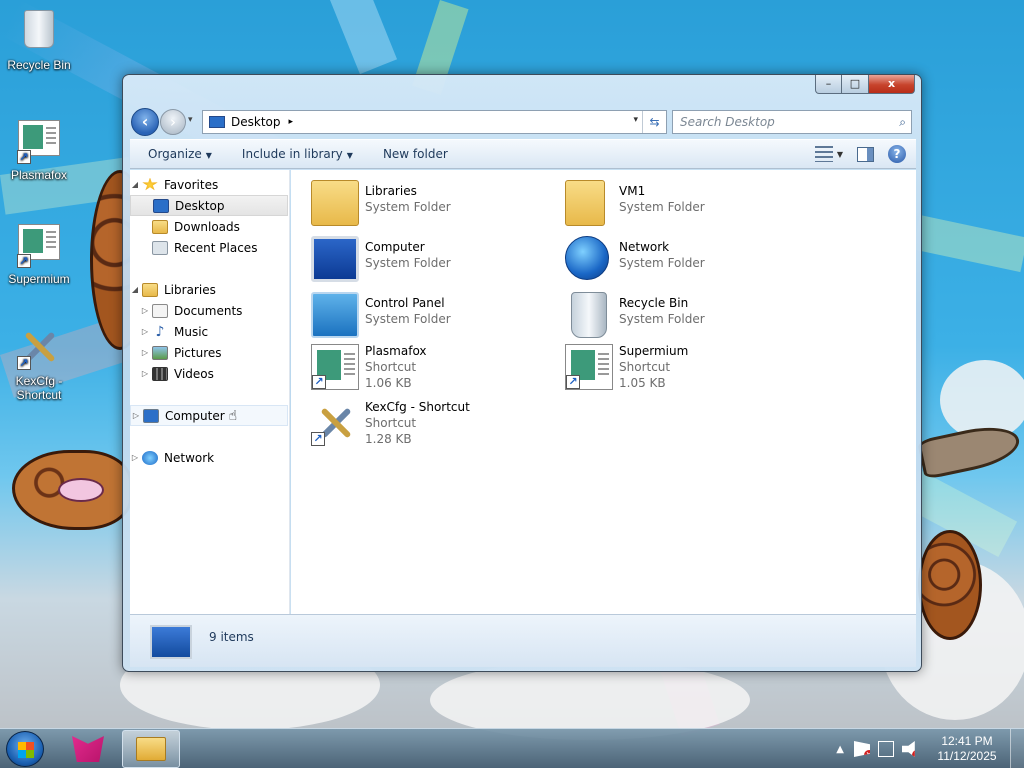 The image size is (1024, 768). I want to click on view-options-dropdown-icon: ▼, so click(840, 154).